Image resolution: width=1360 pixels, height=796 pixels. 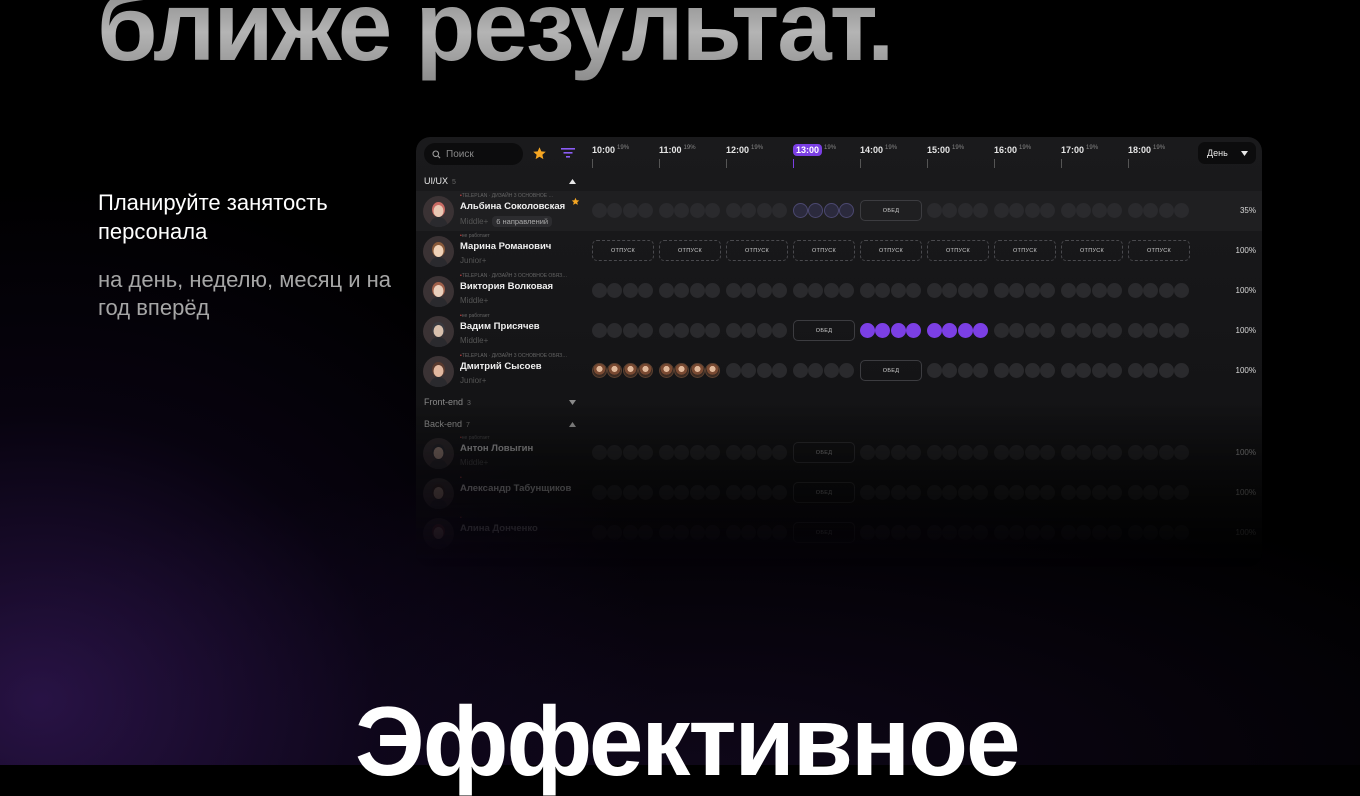 What do you see at coordinates (1079, 156) in the screenshot?
I see `timeline-hour: 17:00 19%` at bounding box center [1079, 156].